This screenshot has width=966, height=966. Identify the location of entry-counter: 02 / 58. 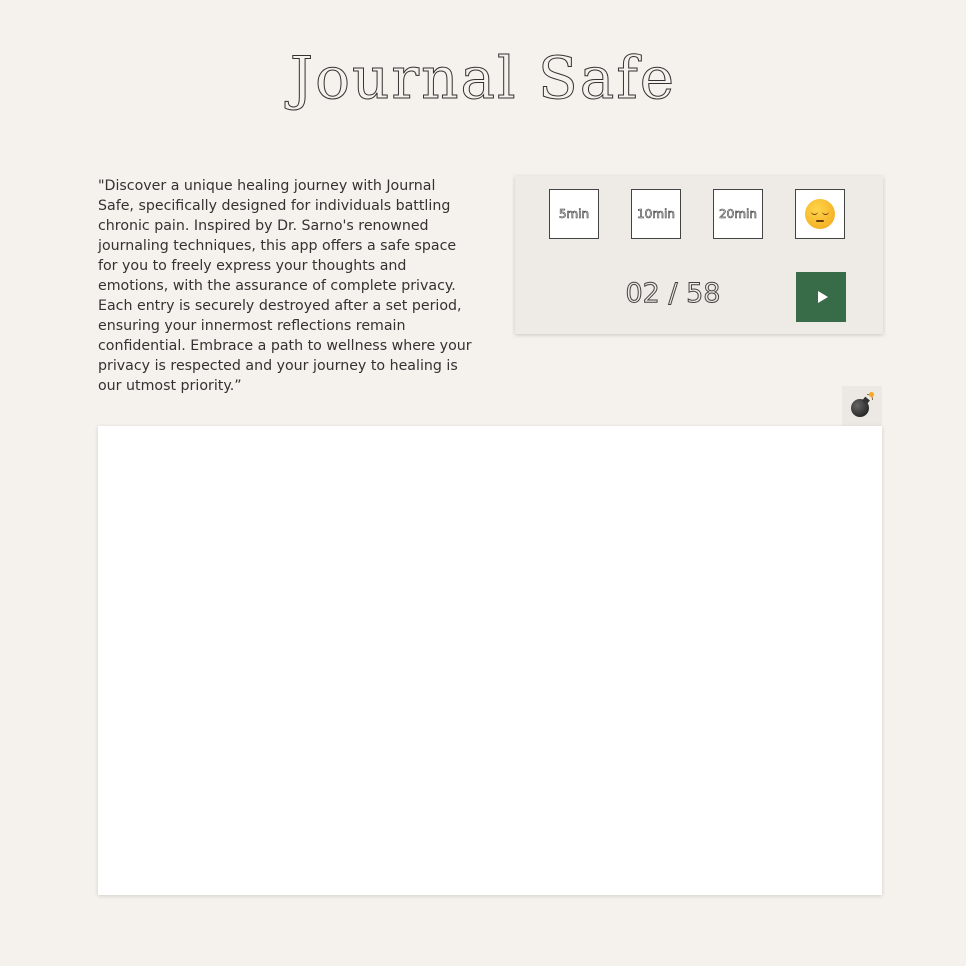
(673, 294).